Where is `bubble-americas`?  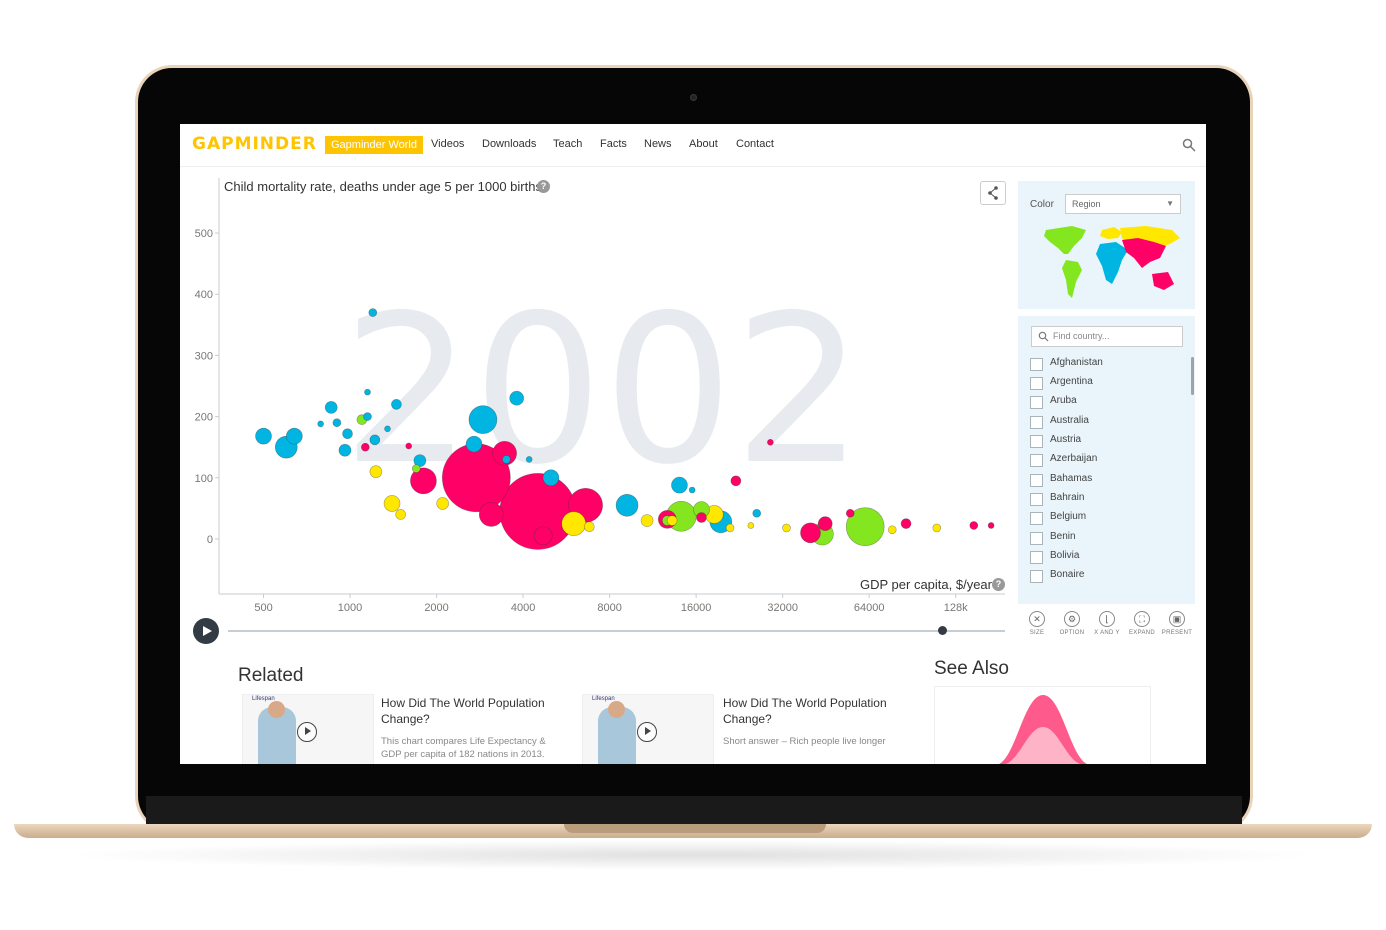 bubble-americas is located at coordinates (416, 468).